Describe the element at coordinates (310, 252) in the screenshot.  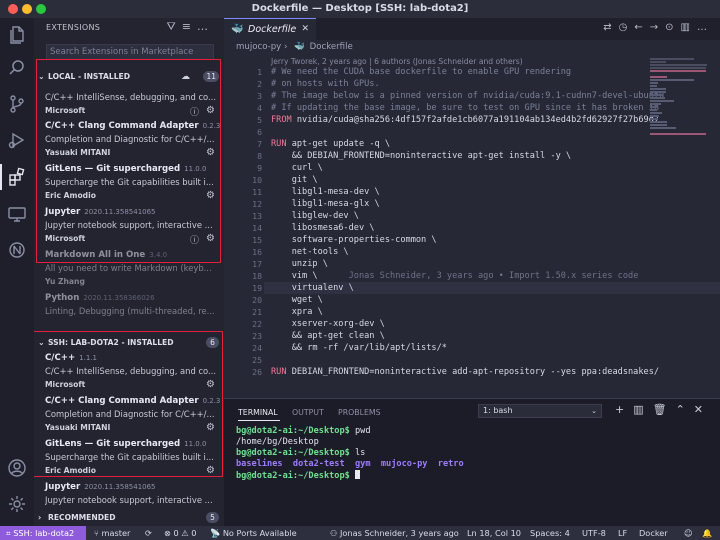
I see `code-line: net-tools \` at that location.